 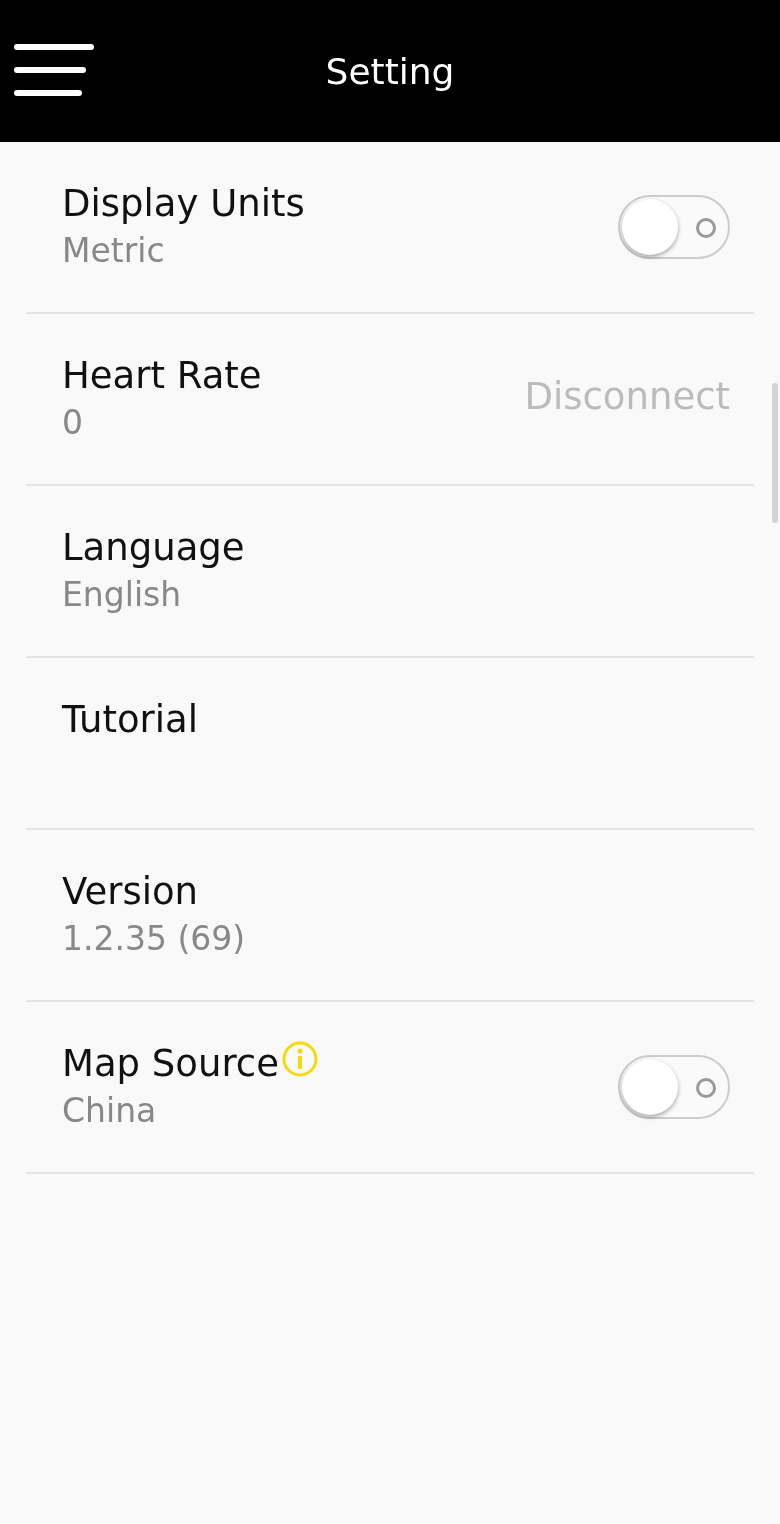 I want to click on setting-label: Display Units, so click(x=183, y=203).